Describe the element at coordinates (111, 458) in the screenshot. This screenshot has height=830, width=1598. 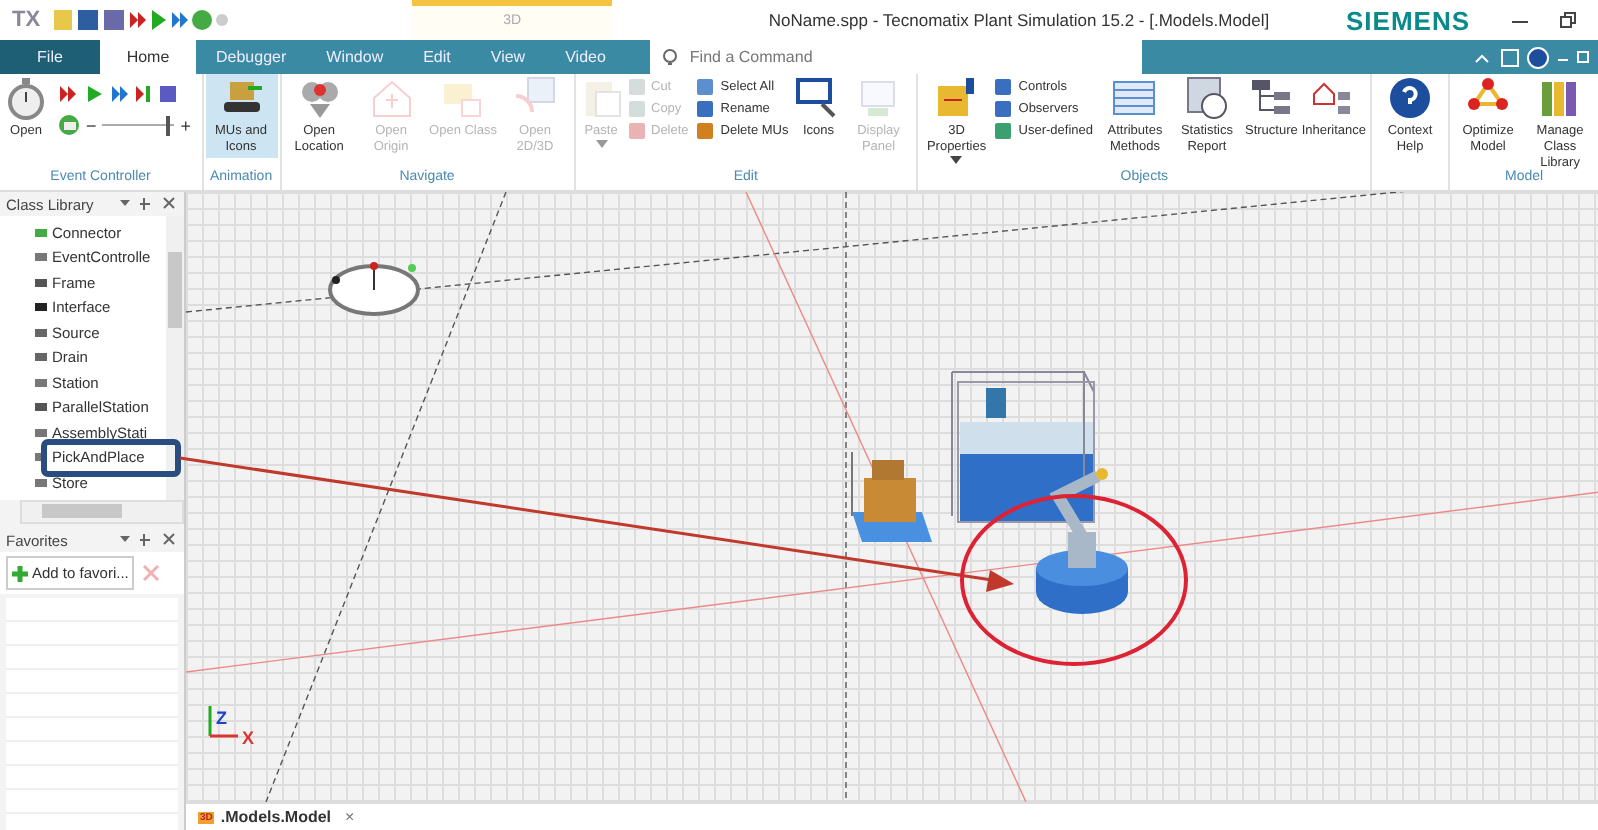
I see `highlight-frame` at that location.